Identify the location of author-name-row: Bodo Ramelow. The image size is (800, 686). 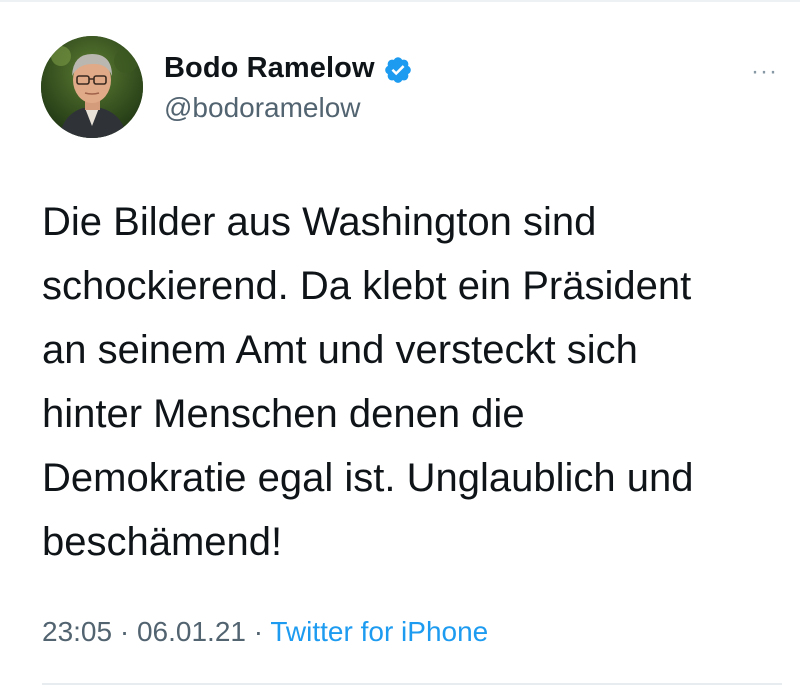
(288, 68).